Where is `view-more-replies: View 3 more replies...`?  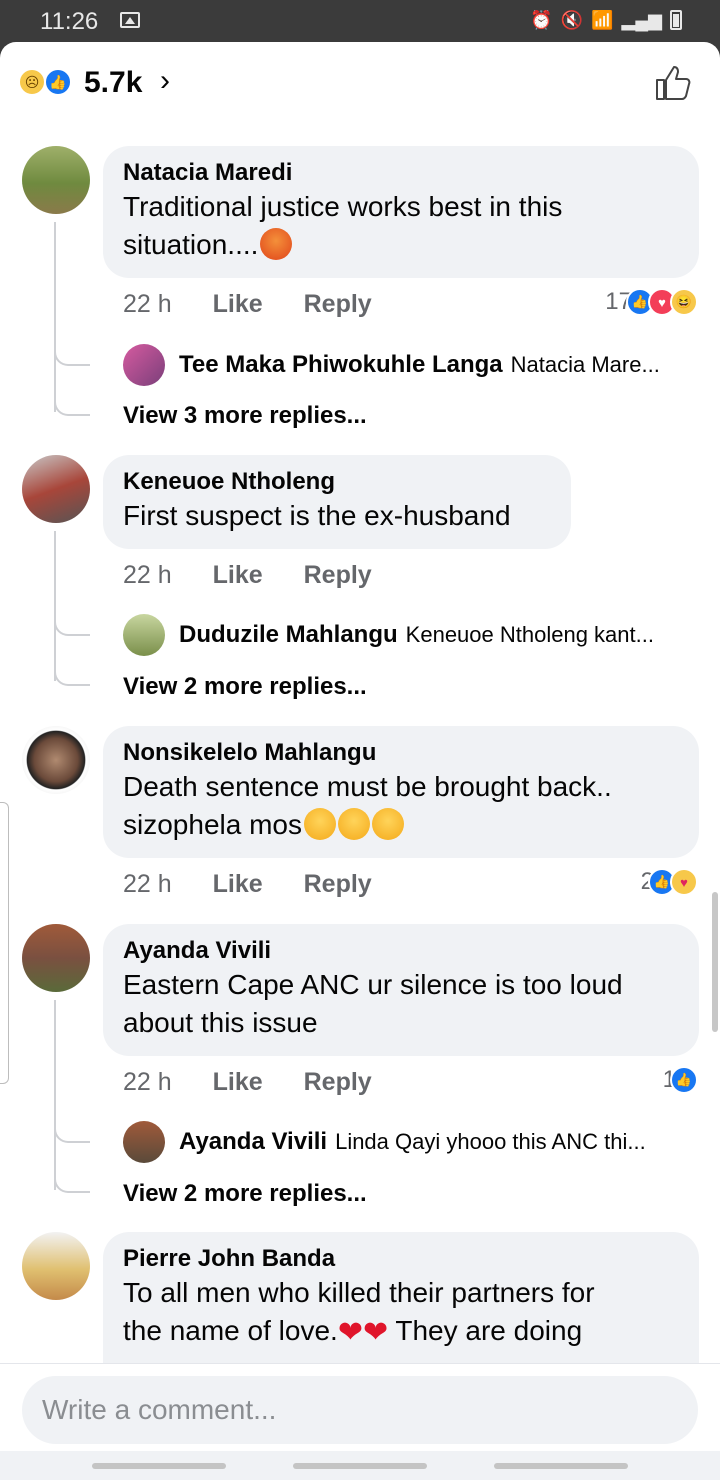 view-more-replies: View 3 more replies... is located at coordinates (245, 416).